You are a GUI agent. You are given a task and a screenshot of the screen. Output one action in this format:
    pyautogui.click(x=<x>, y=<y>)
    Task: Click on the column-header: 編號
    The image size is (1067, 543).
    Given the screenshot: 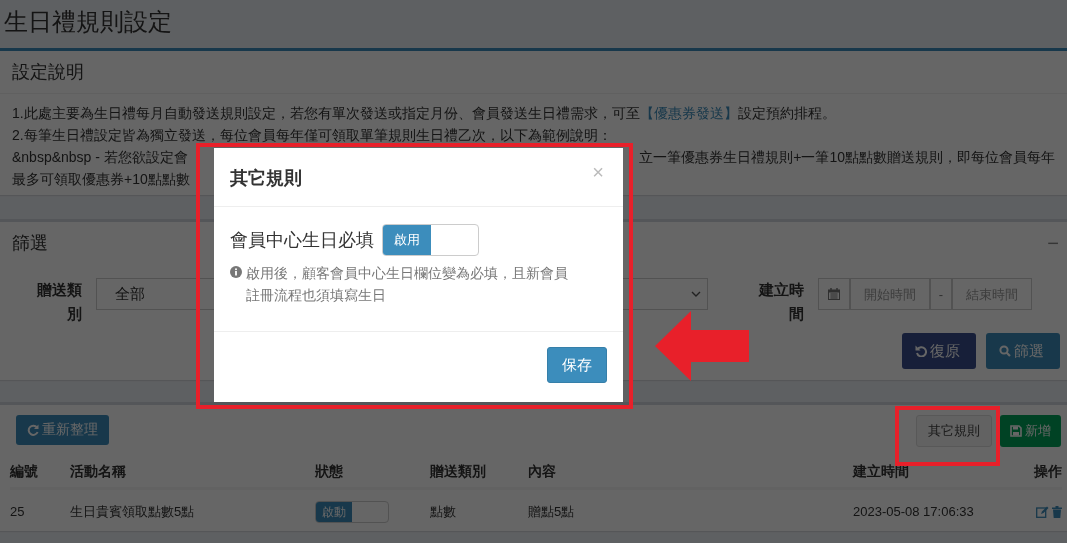 What is the action you would take?
    pyautogui.click(x=40, y=472)
    